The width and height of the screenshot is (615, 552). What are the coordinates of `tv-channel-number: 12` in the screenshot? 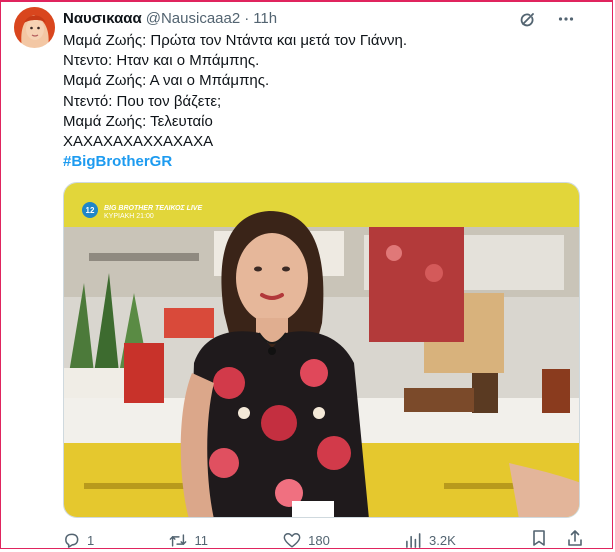 It's located at (90, 210).